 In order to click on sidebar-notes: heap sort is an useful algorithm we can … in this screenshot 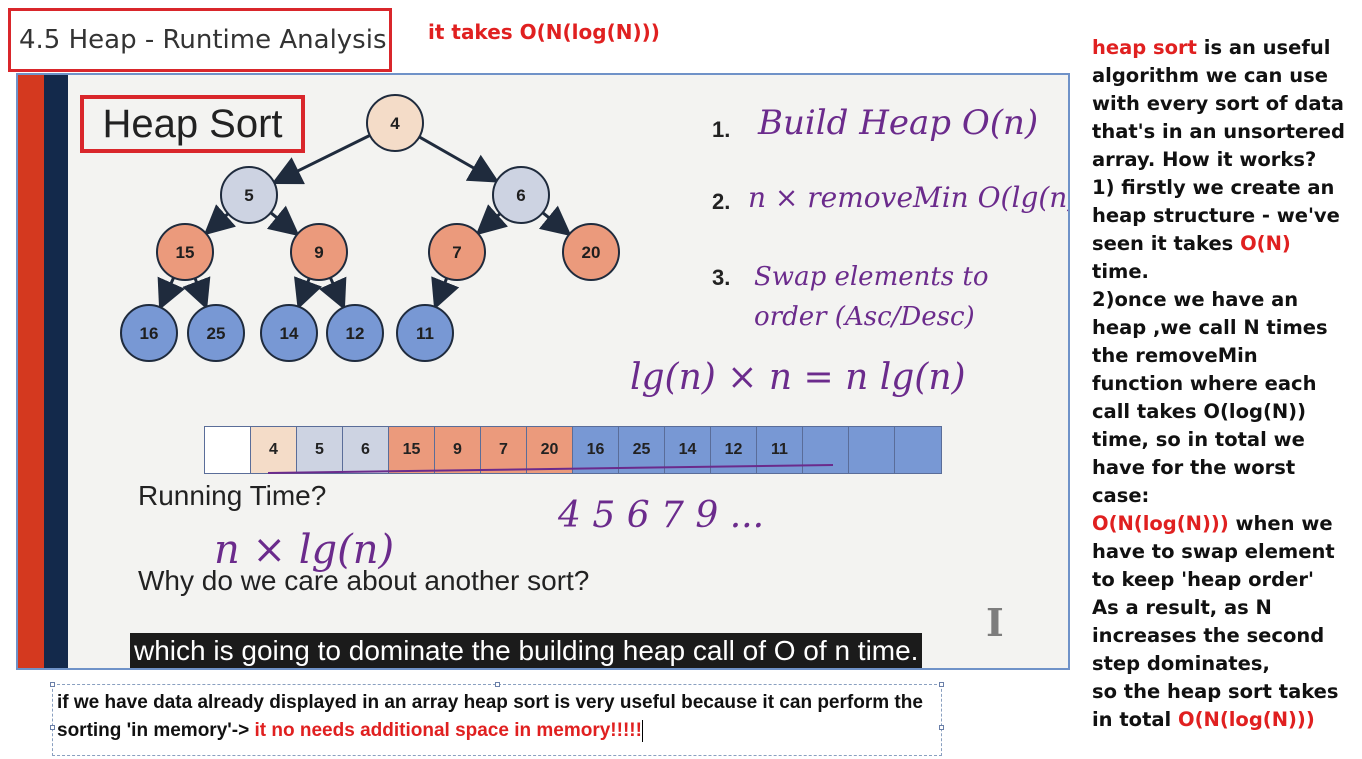, I will do `click(1223, 314)`.